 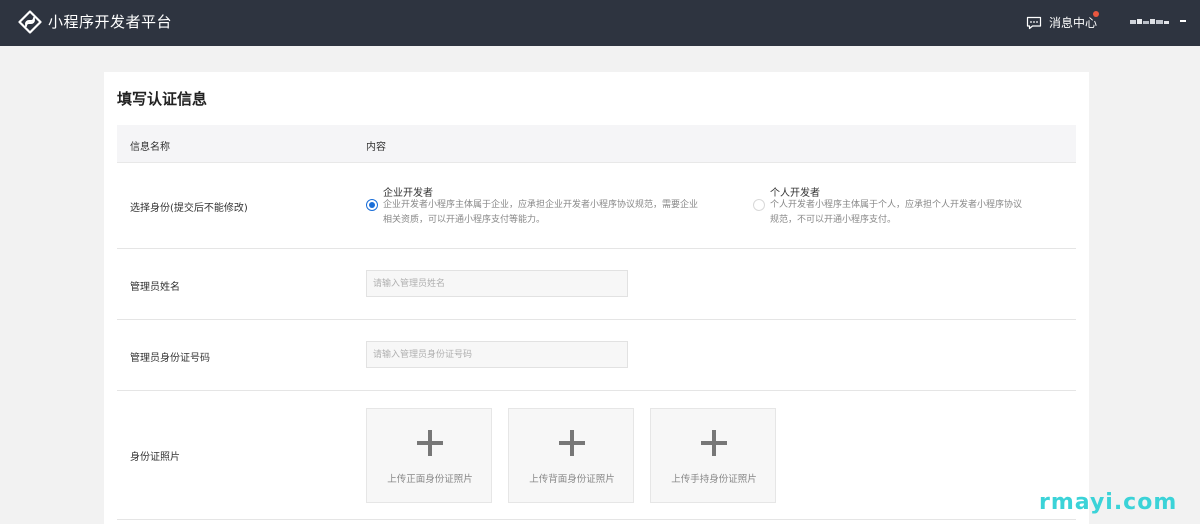 I want to click on admin-name-label: 管理员姓名, so click(x=155, y=287).